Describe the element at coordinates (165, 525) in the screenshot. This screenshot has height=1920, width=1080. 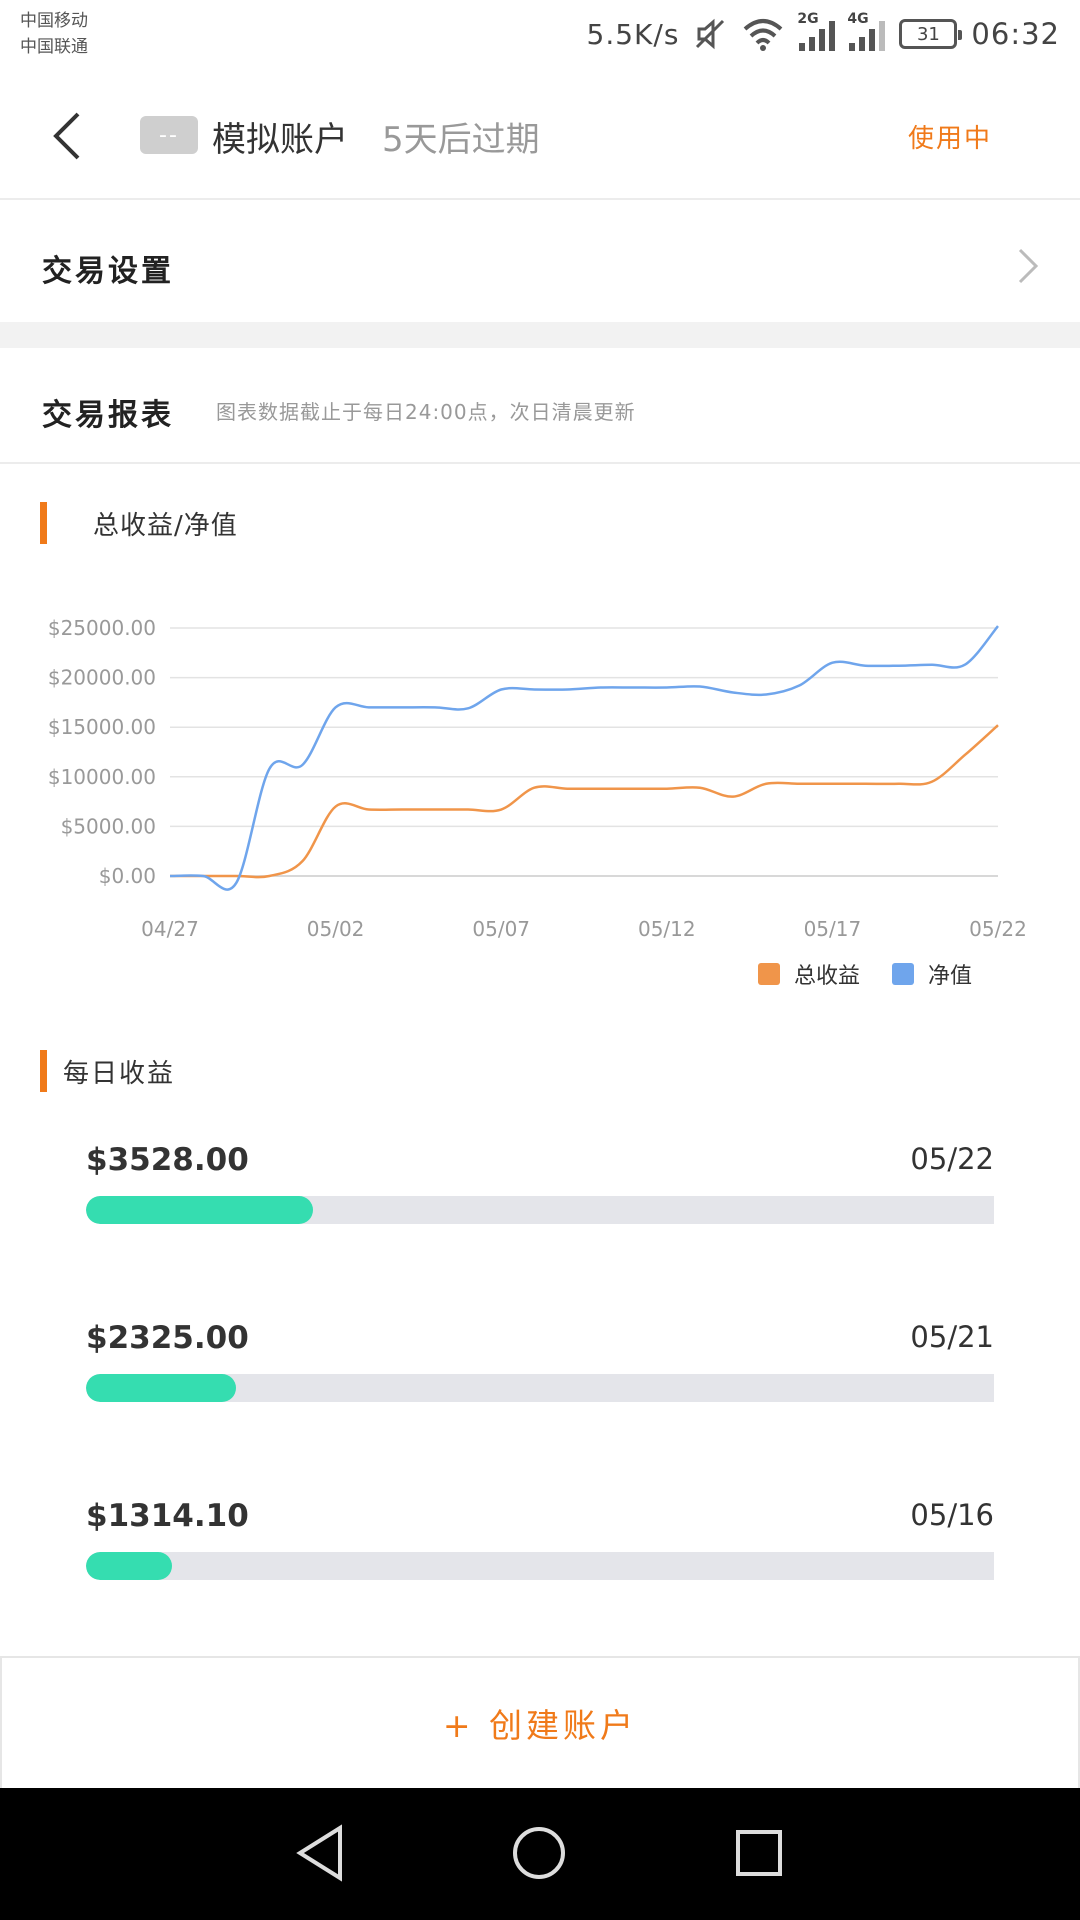
I see `chart-section-title: 总收益/净值` at that location.